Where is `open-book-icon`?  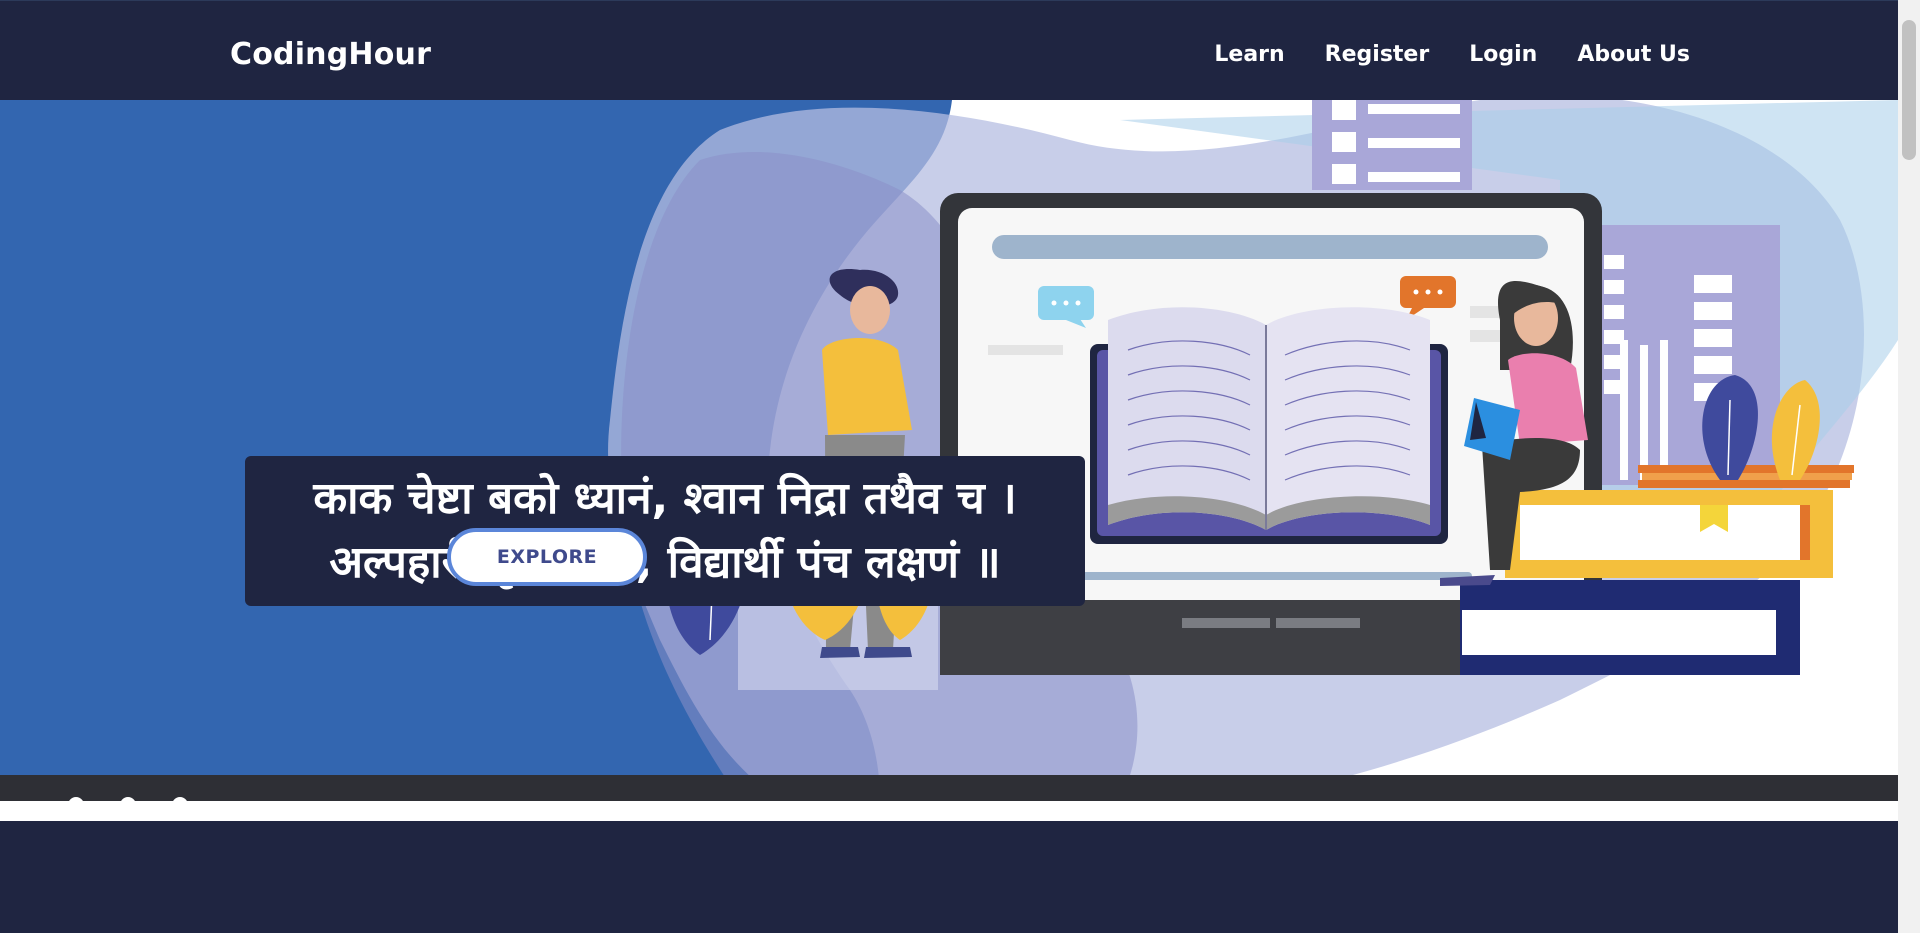
open-book-icon is located at coordinates (1269, 425).